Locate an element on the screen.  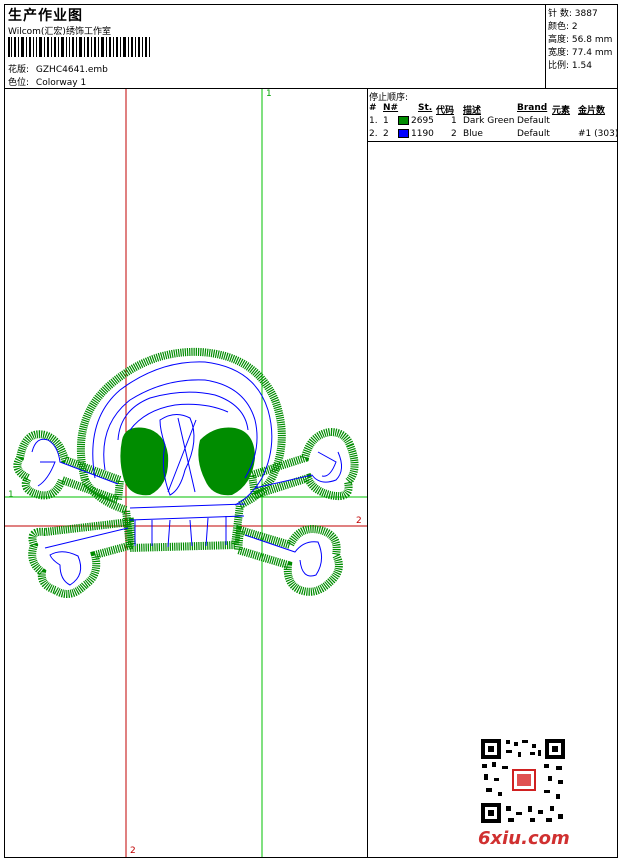
bone-lower-right is located at coordinates (288, 560).